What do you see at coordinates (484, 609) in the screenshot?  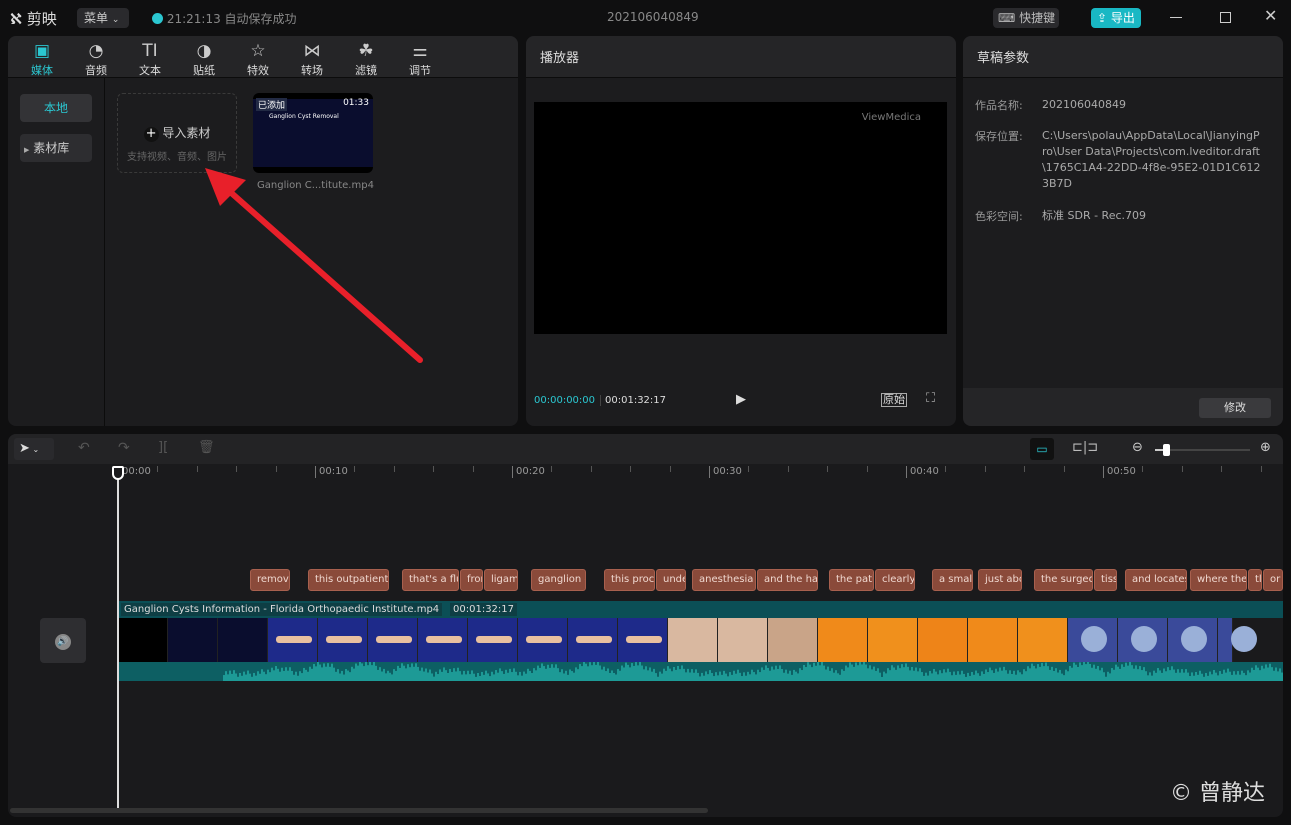 I see `clip-duration: 00:01:32:17` at bounding box center [484, 609].